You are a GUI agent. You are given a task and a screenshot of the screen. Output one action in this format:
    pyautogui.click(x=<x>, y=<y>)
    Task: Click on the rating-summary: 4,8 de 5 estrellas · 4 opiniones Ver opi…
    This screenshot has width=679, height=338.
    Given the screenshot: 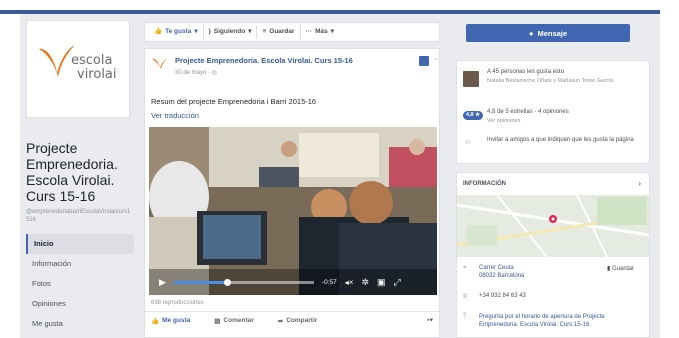 What is the action you would take?
    pyautogui.click(x=528, y=116)
    